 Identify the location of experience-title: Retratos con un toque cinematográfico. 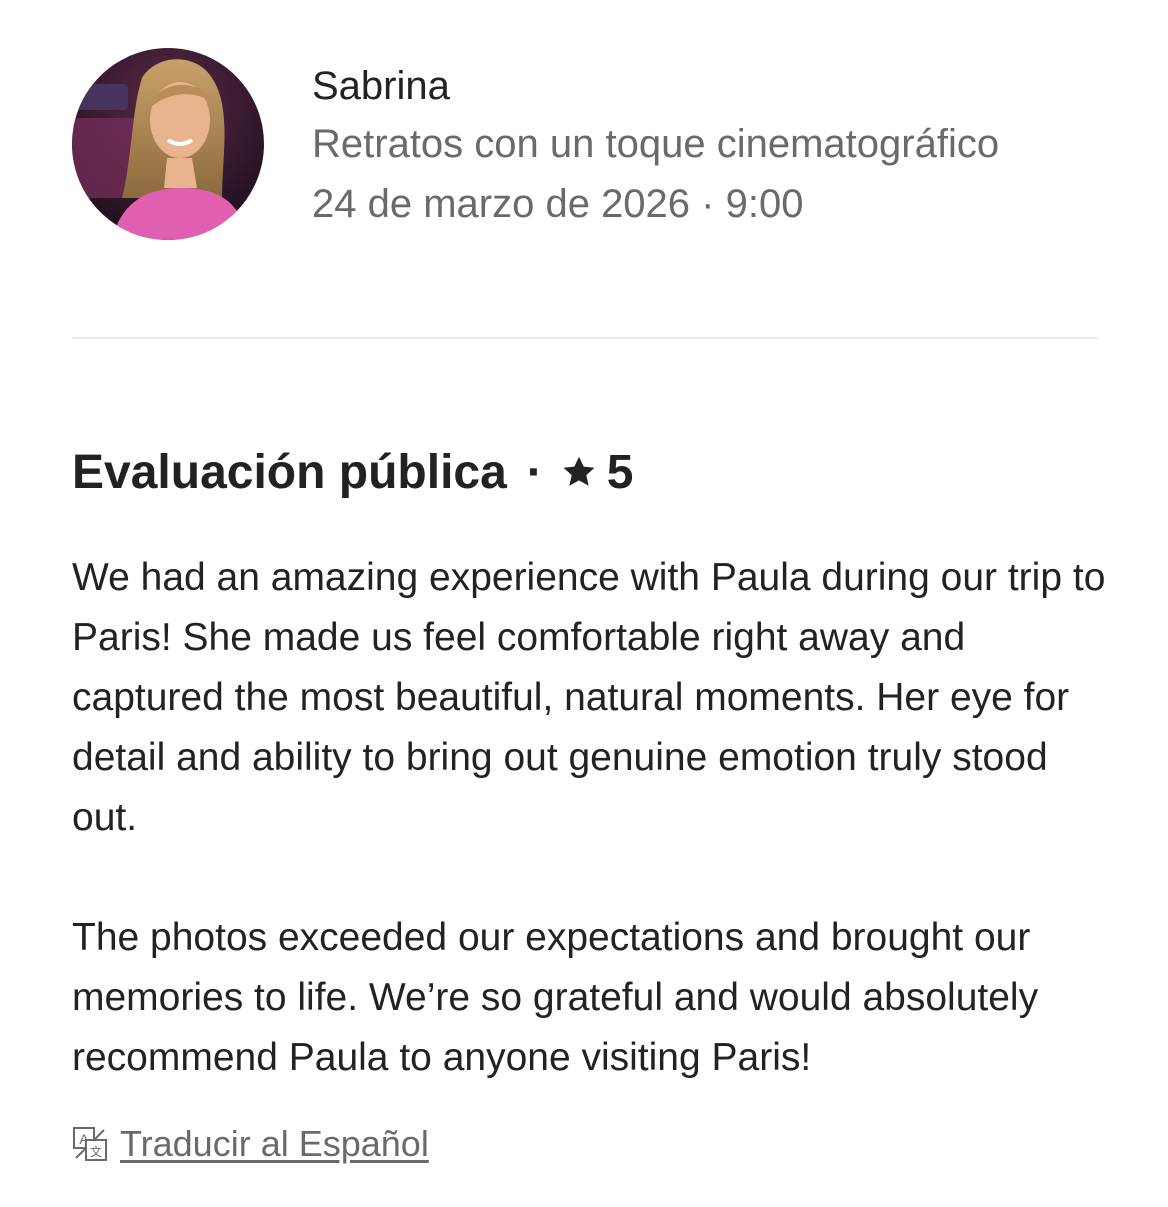
(656, 144).